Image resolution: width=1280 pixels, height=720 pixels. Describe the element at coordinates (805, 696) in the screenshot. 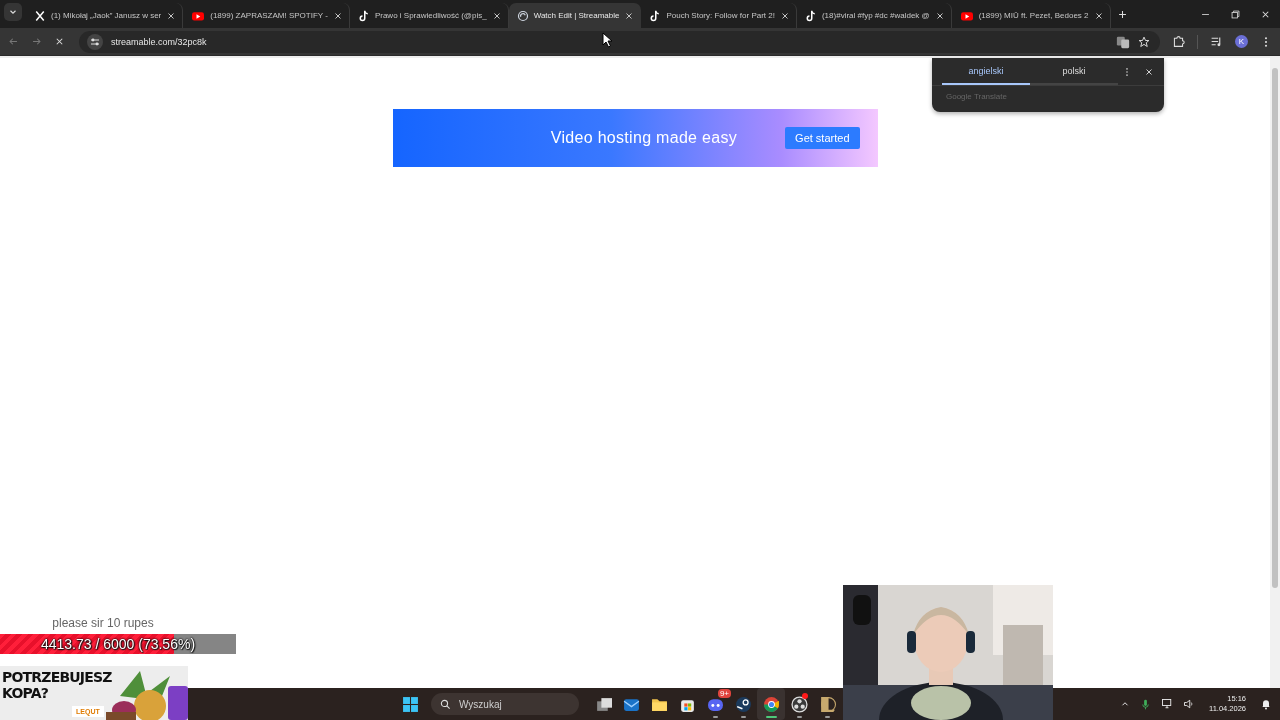

I see `alert-dot` at that location.